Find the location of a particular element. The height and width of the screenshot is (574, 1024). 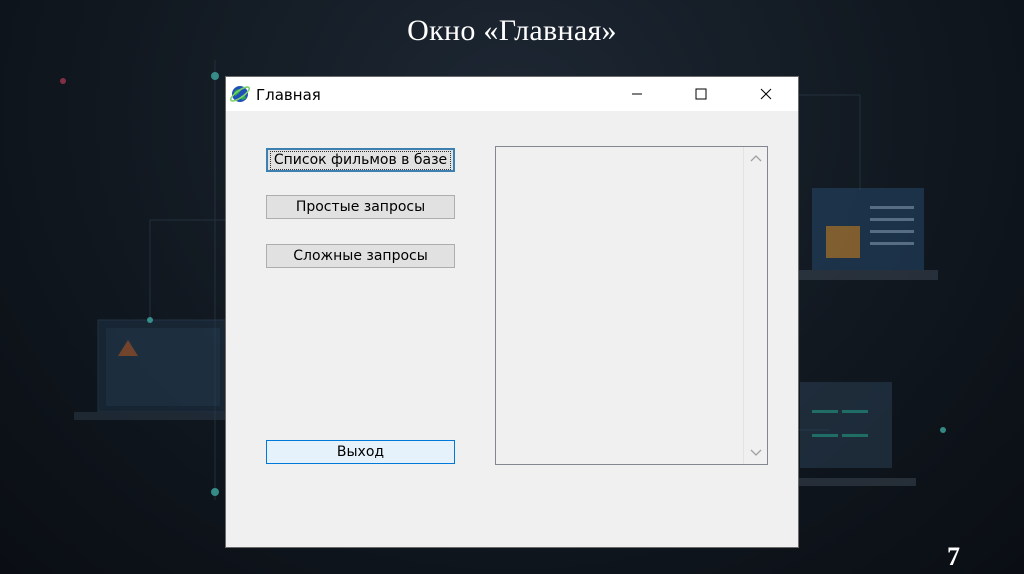

scroll-up-arrow-icon is located at coordinates (756, 158).